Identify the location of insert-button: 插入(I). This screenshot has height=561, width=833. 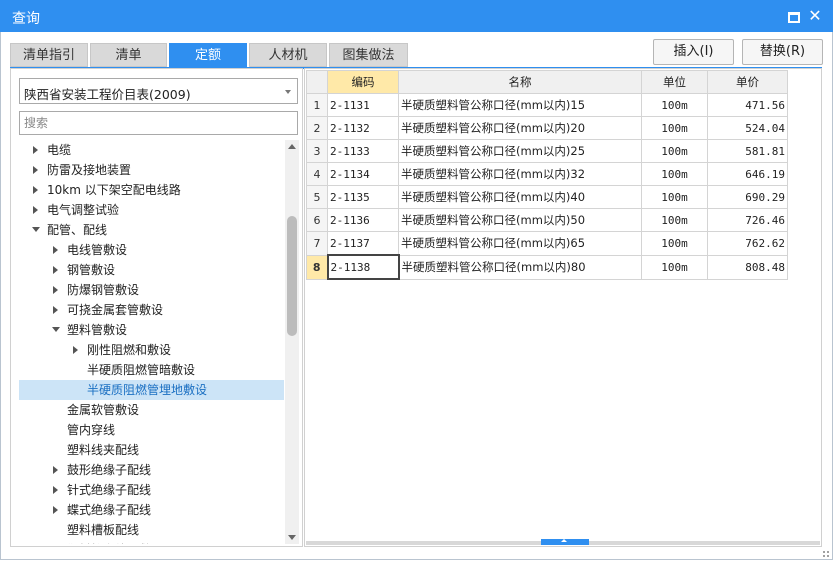
(693, 52).